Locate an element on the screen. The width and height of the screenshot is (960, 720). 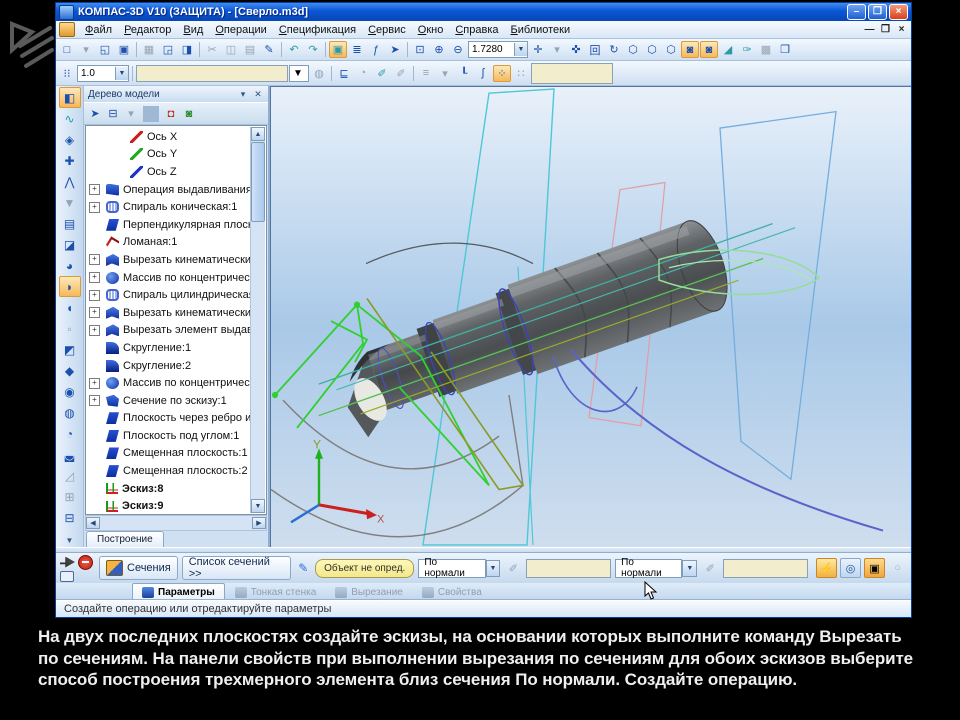
tree-item: Эскиз:9 is located at coordinates (168, 505).